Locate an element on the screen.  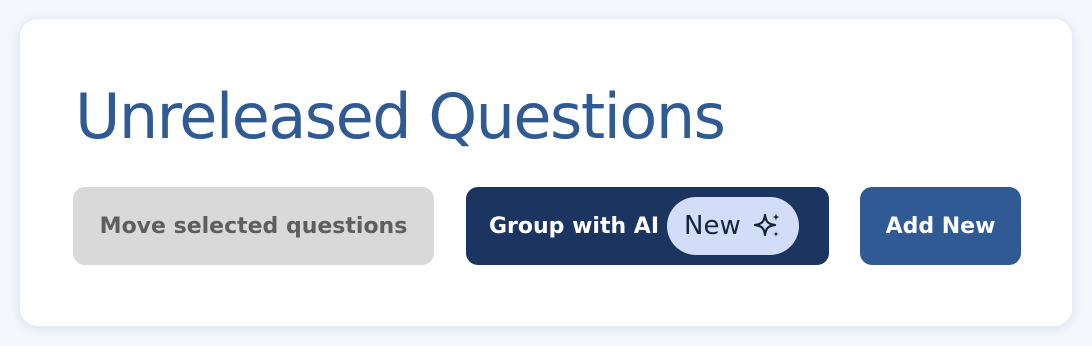
group-with-ai-label: Group with AI is located at coordinates (574, 226).